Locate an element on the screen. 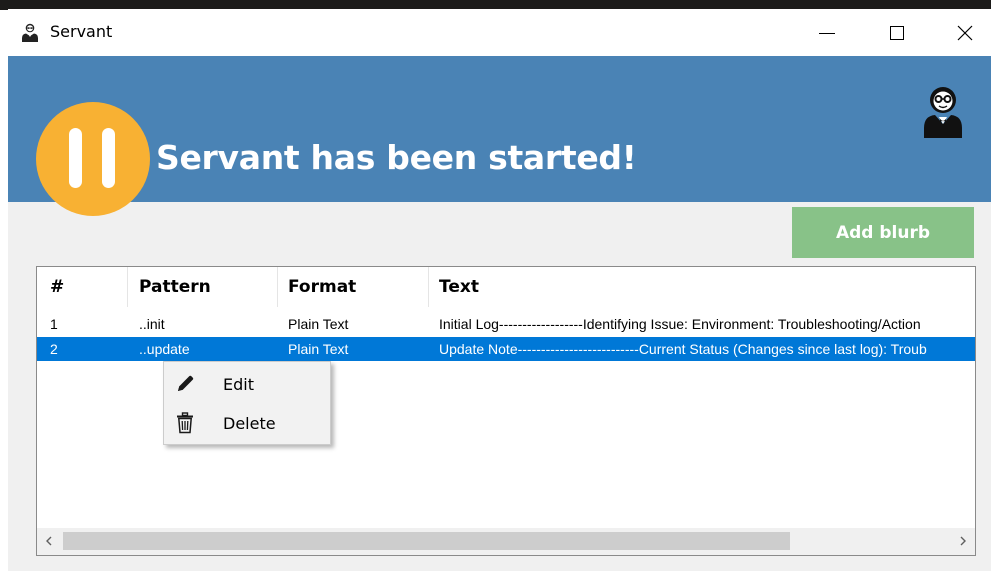 The width and height of the screenshot is (991, 571). list-header: # Pattern Format Text is located at coordinates (506, 287).